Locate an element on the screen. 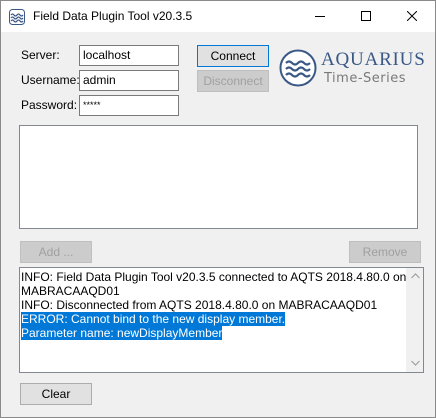 The height and width of the screenshot is (418, 436). scroll-down-button is located at coordinates (415, 363).